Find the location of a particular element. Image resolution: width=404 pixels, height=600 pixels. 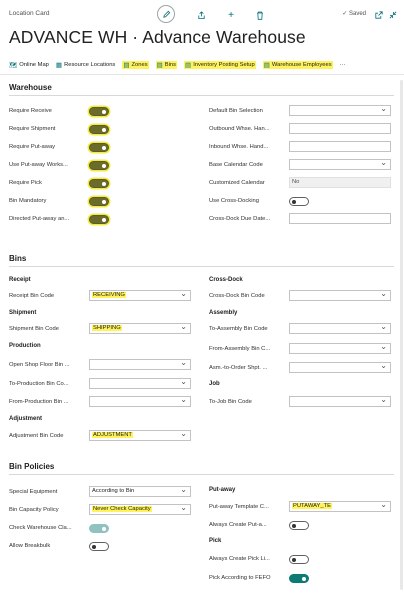

shipment-bin-code-value: SHIPPING is located at coordinates (107, 328).